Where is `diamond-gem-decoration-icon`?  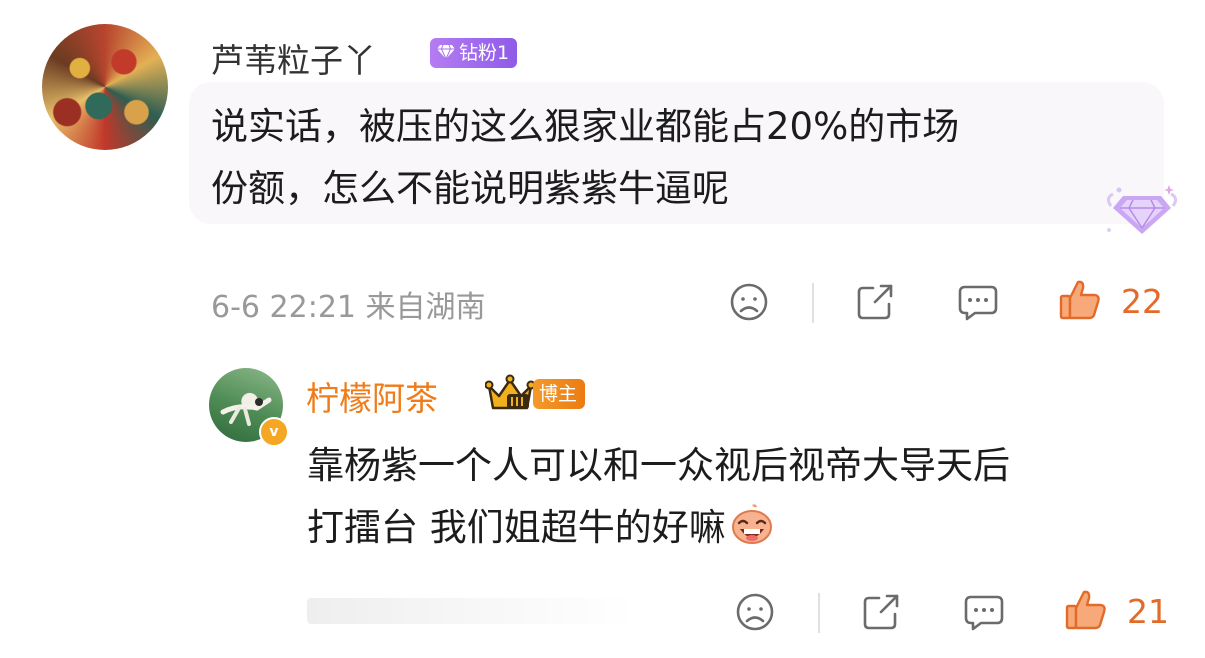 diamond-gem-decoration-icon is located at coordinates (1142, 209).